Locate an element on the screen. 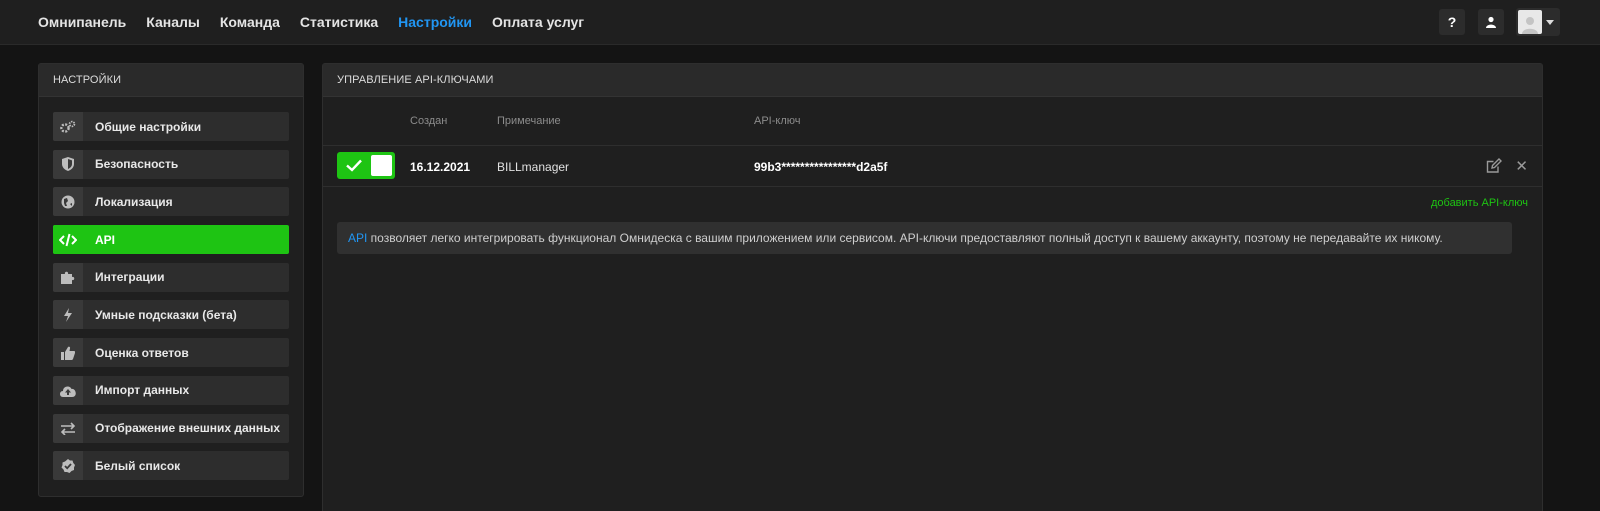 The height and width of the screenshot is (511, 1600). sidebar-item-label: Умные подсказки (бета) is located at coordinates (166, 314).